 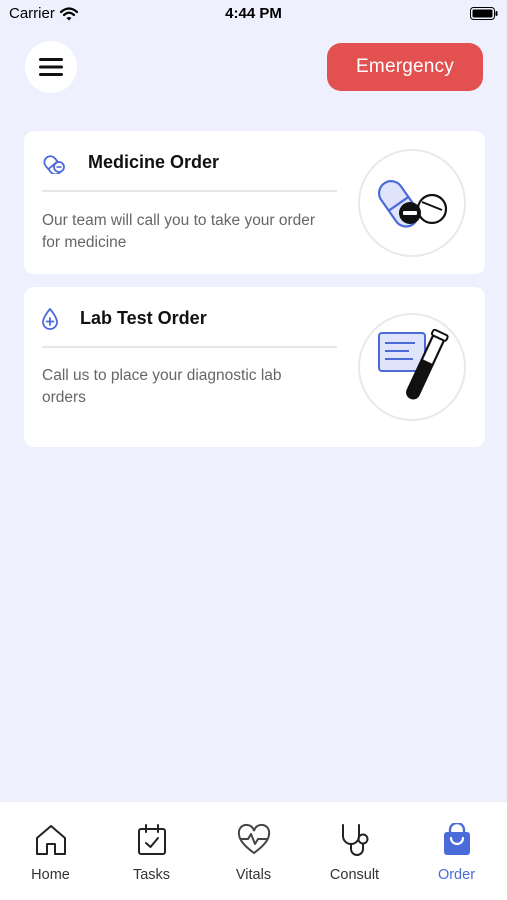 What do you see at coordinates (54, 164) in the screenshot?
I see `pill-icon` at bounding box center [54, 164].